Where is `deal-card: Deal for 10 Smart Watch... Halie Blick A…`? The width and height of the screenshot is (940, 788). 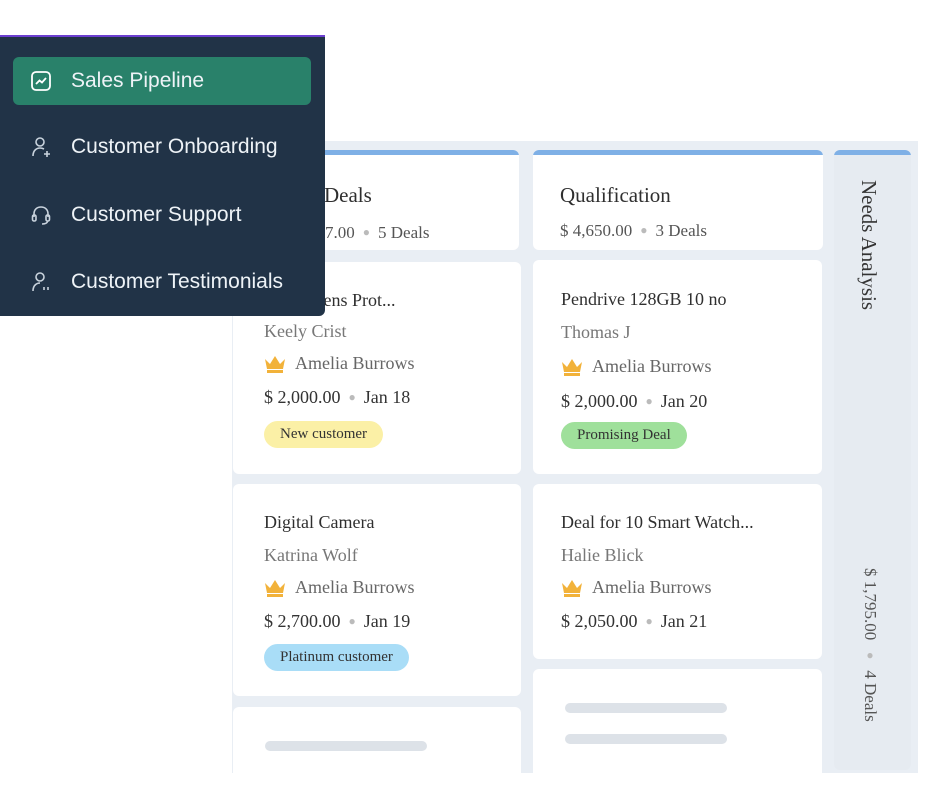 deal-card: Deal for 10 Smart Watch... Halie Blick A… is located at coordinates (677, 571).